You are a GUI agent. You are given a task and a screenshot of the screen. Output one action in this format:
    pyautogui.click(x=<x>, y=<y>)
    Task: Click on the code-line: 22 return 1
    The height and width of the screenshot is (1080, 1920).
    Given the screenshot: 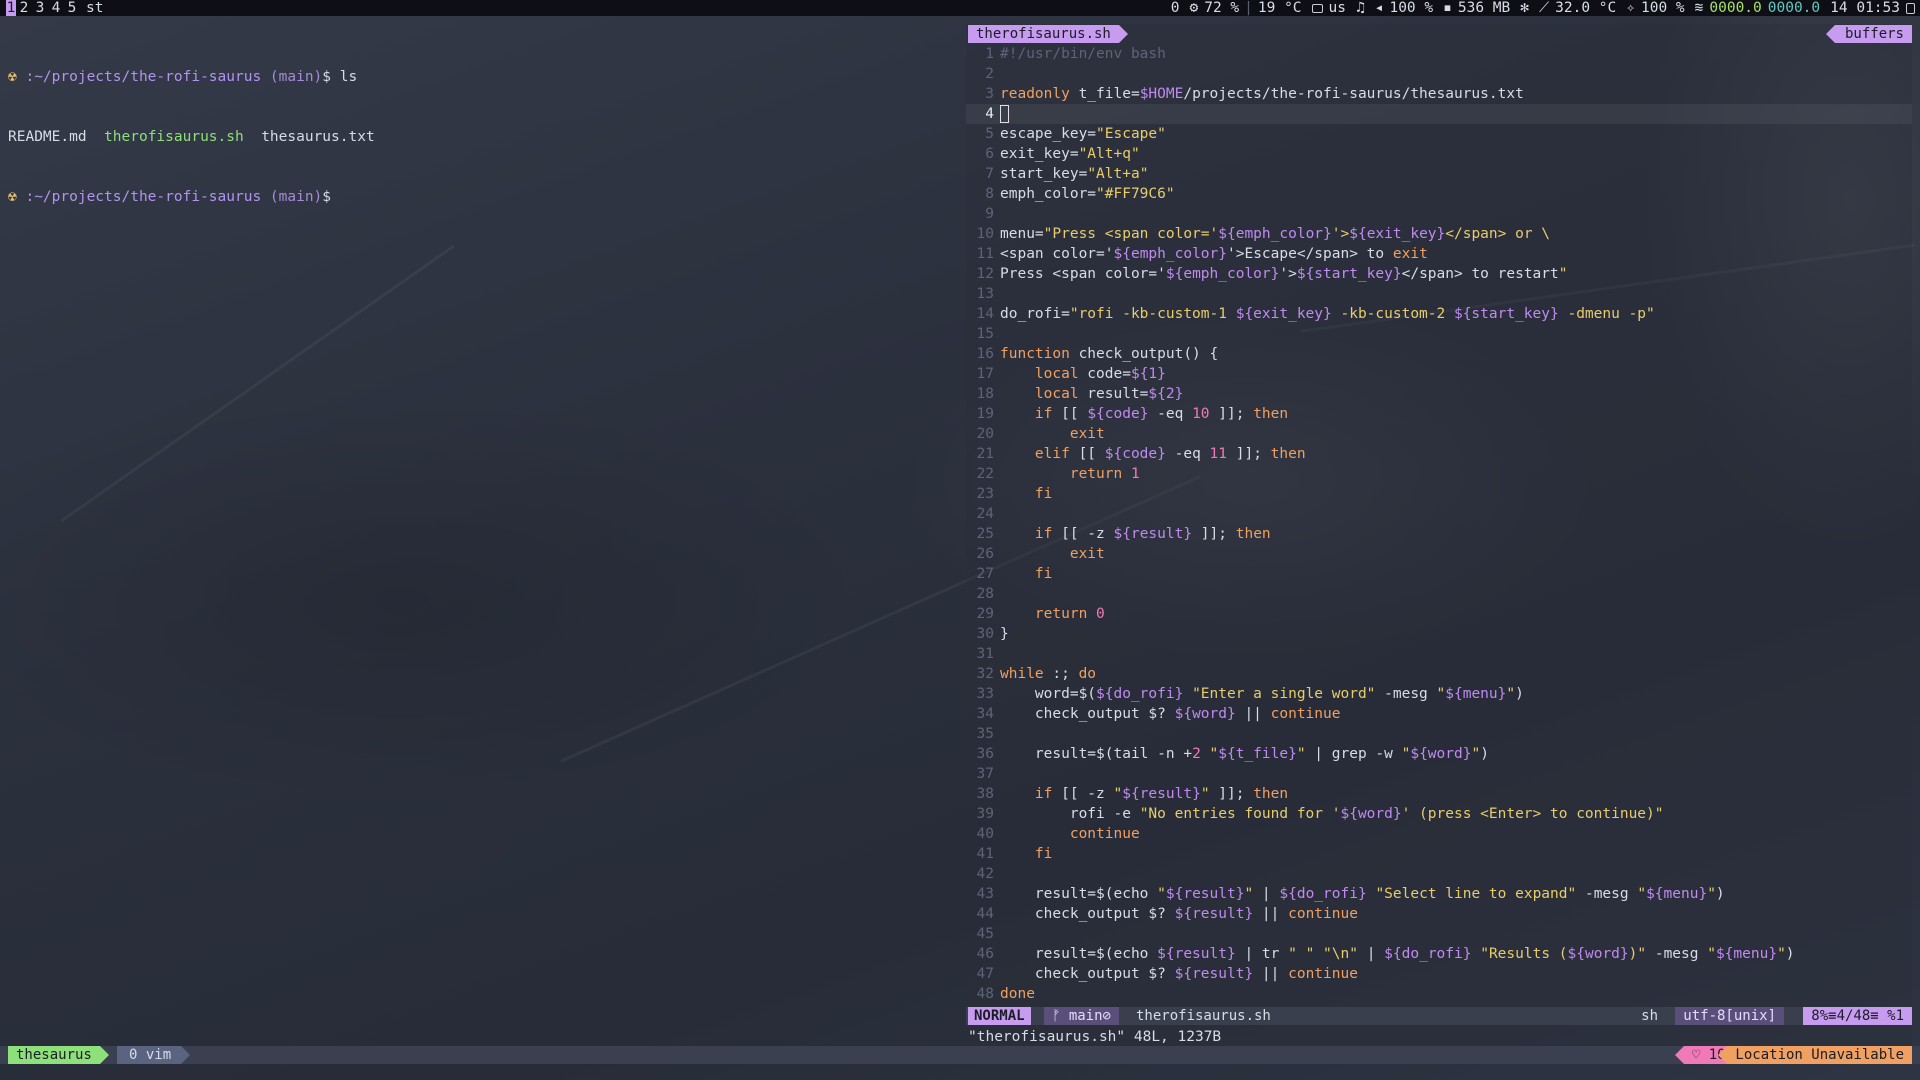 What is the action you would take?
    pyautogui.click(x=1439, y=474)
    